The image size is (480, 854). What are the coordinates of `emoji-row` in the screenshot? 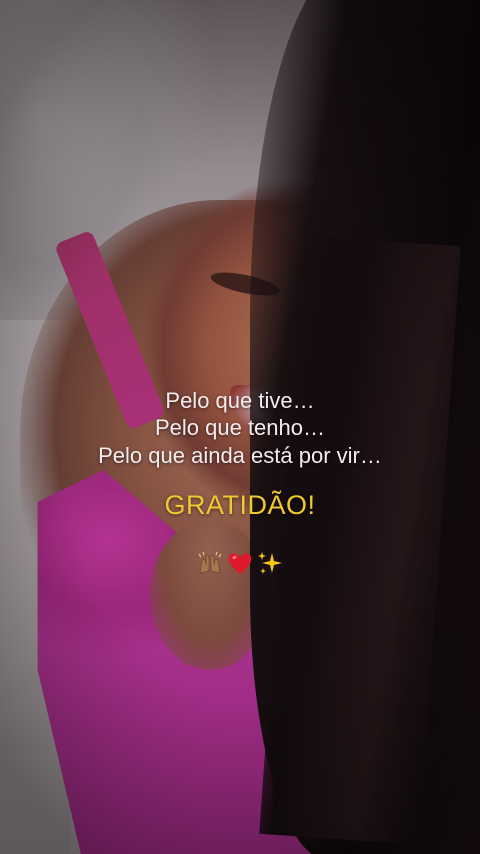 It's located at (240, 563).